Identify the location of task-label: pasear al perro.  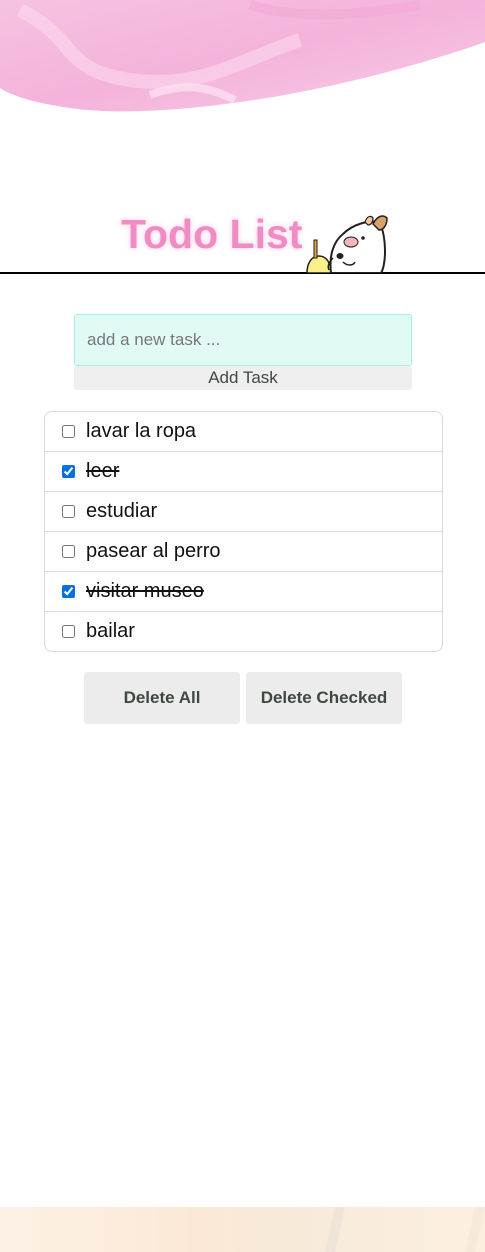
(153, 551).